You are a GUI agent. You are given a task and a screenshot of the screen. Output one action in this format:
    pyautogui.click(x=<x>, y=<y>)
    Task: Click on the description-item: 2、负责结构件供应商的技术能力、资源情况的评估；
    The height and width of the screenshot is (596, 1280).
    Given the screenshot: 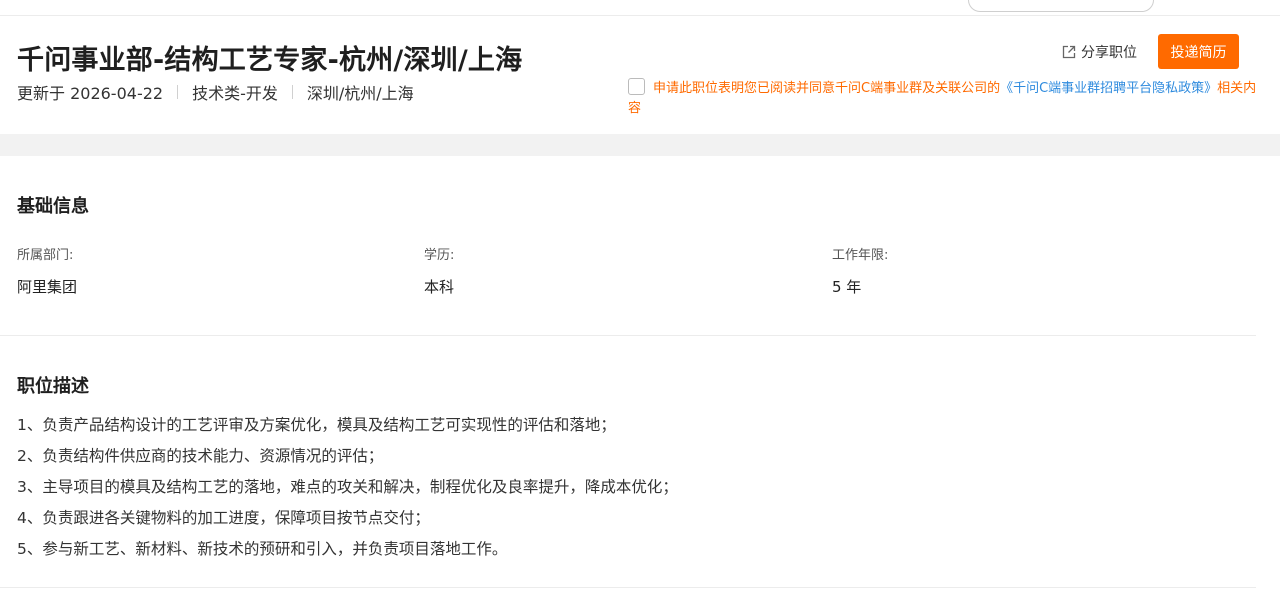 What is the action you would take?
    pyautogui.click(x=200, y=456)
    